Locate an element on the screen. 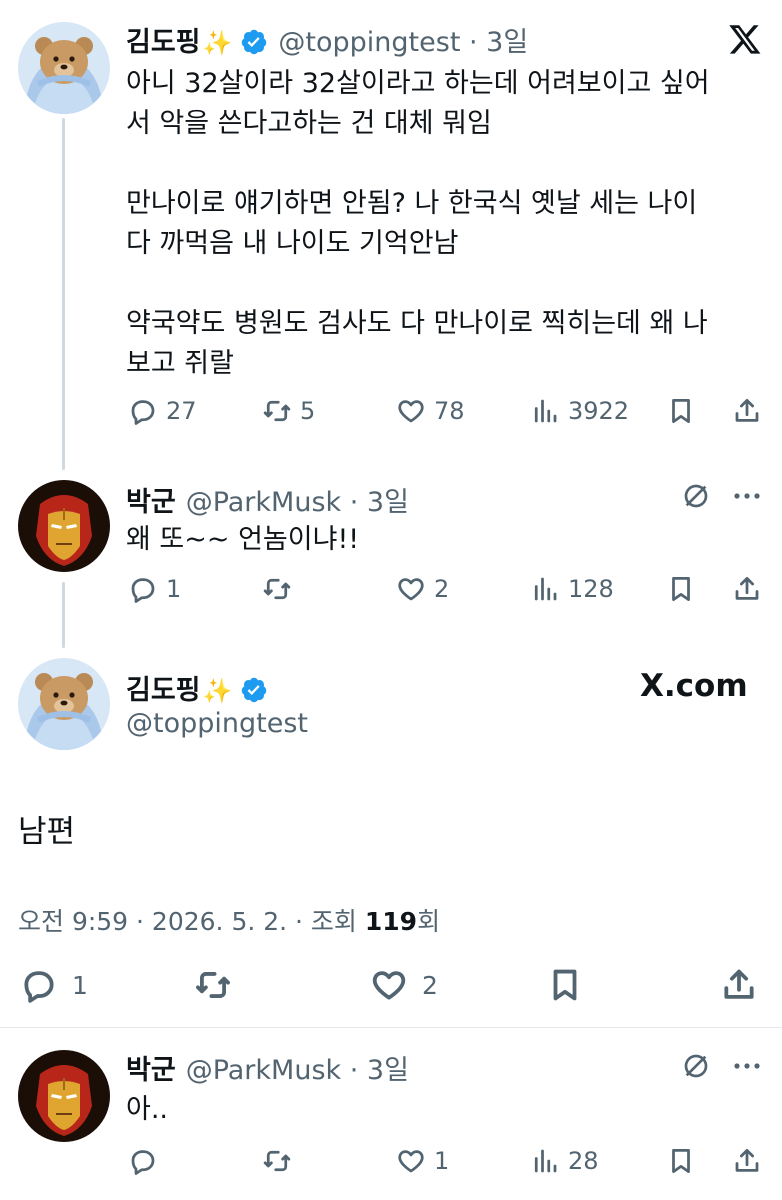 Image resolution: width=782 pixels, height=1200 pixels. like-count: 1 is located at coordinates (442, 1161).